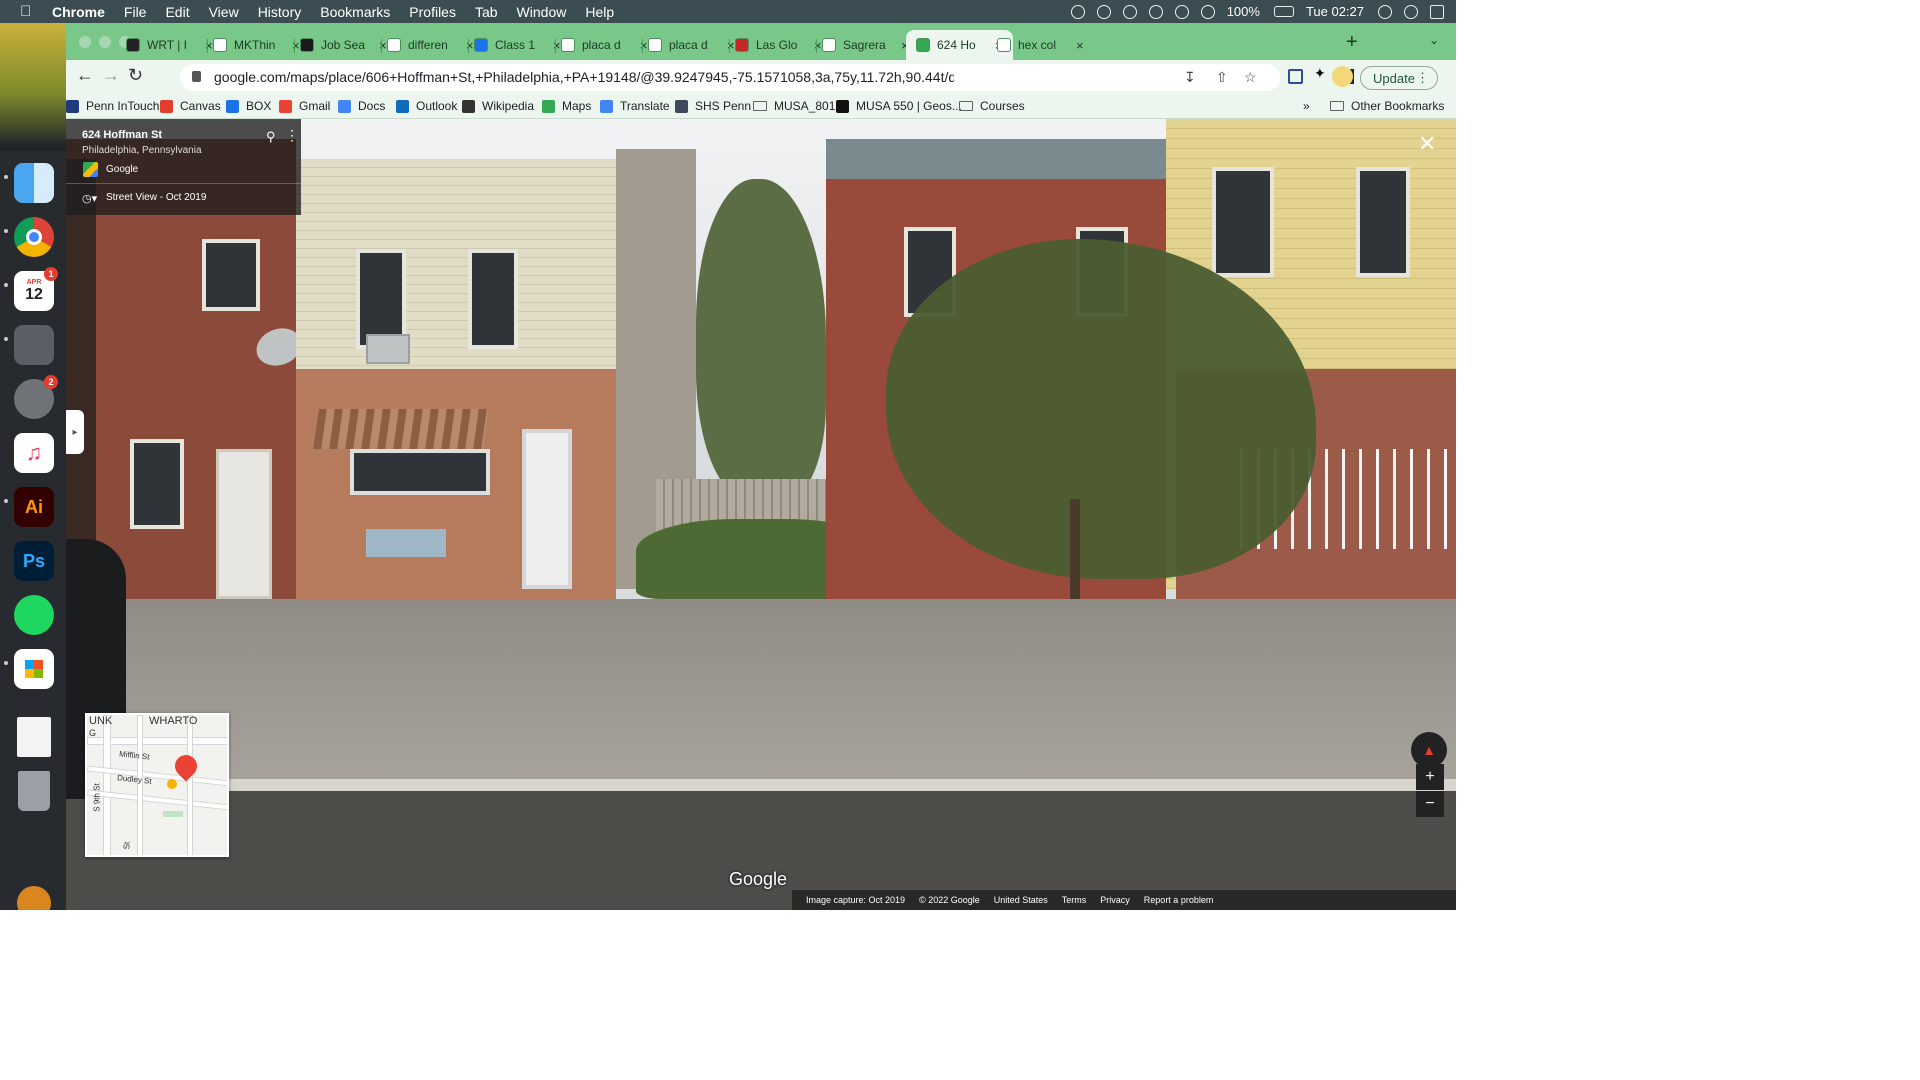 This screenshot has width=1920, height=1080. What do you see at coordinates (635, 106) in the screenshot?
I see `bookmark-9: Translate` at bounding box center [635, 106].